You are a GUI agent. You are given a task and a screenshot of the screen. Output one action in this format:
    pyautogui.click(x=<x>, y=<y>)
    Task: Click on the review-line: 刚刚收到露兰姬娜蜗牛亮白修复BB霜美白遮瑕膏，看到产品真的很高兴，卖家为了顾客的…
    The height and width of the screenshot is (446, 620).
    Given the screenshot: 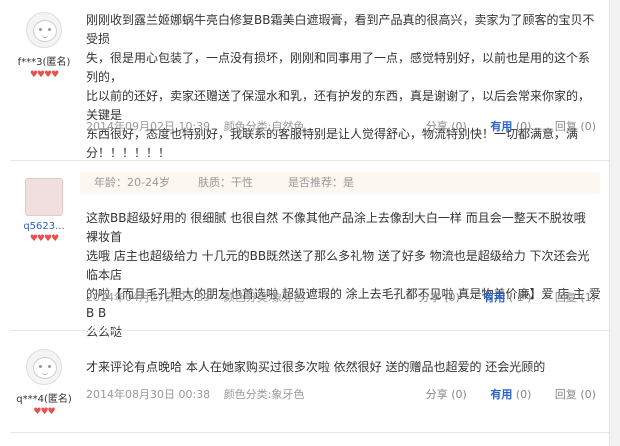 What is the action you would take?
    pyautogui.click(x=340, y=29)
    